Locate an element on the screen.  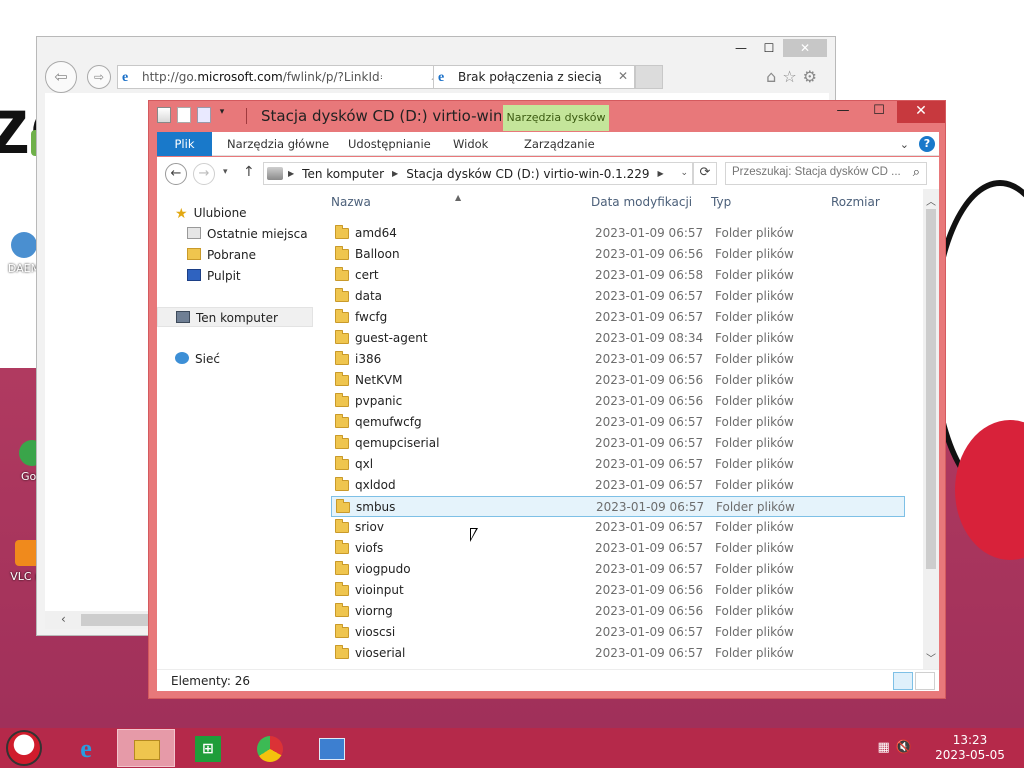
tab-share: Udostępnianie is located at coordinates (389, 144).